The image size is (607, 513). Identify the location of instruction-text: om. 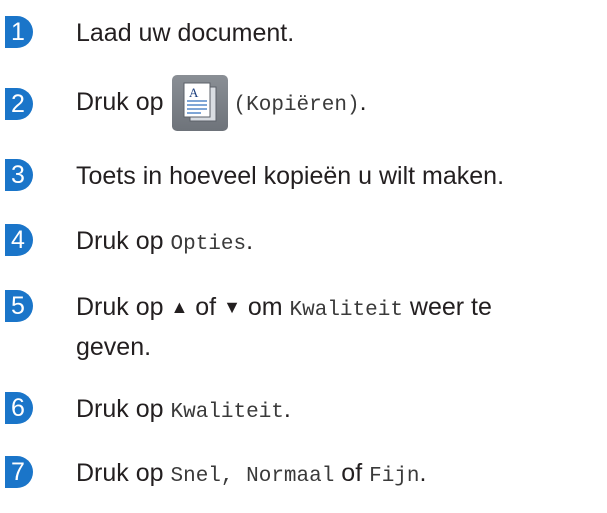
(265, 307).